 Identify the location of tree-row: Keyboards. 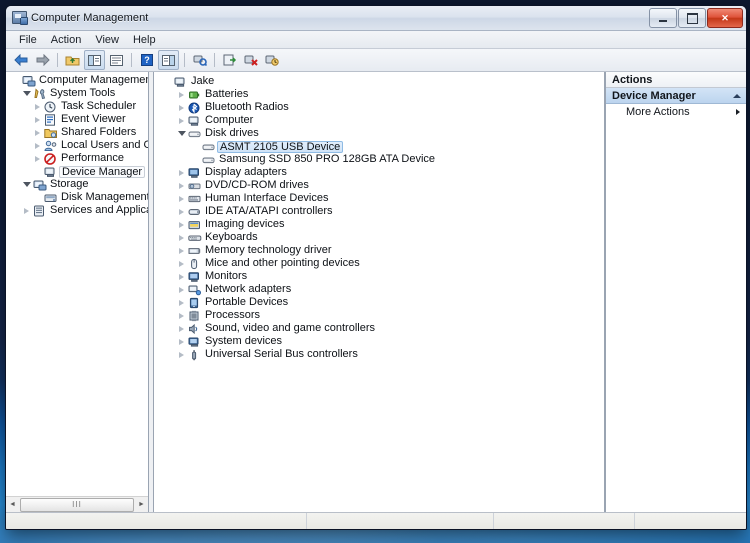
(379, 237).